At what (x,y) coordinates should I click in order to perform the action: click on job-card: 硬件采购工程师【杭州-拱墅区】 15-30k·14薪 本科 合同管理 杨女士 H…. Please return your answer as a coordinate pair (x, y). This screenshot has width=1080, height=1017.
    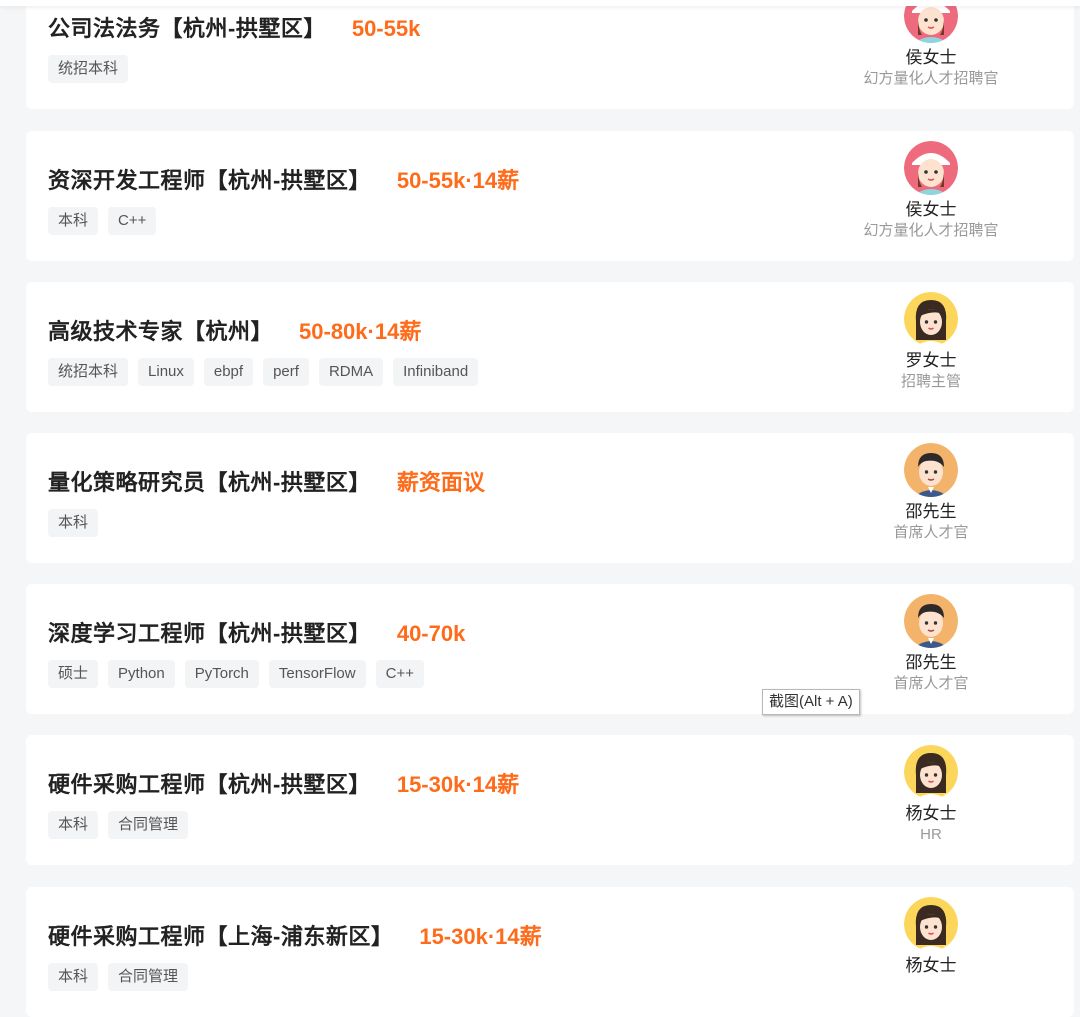
    Looking at the image, I should click on (550, 800).